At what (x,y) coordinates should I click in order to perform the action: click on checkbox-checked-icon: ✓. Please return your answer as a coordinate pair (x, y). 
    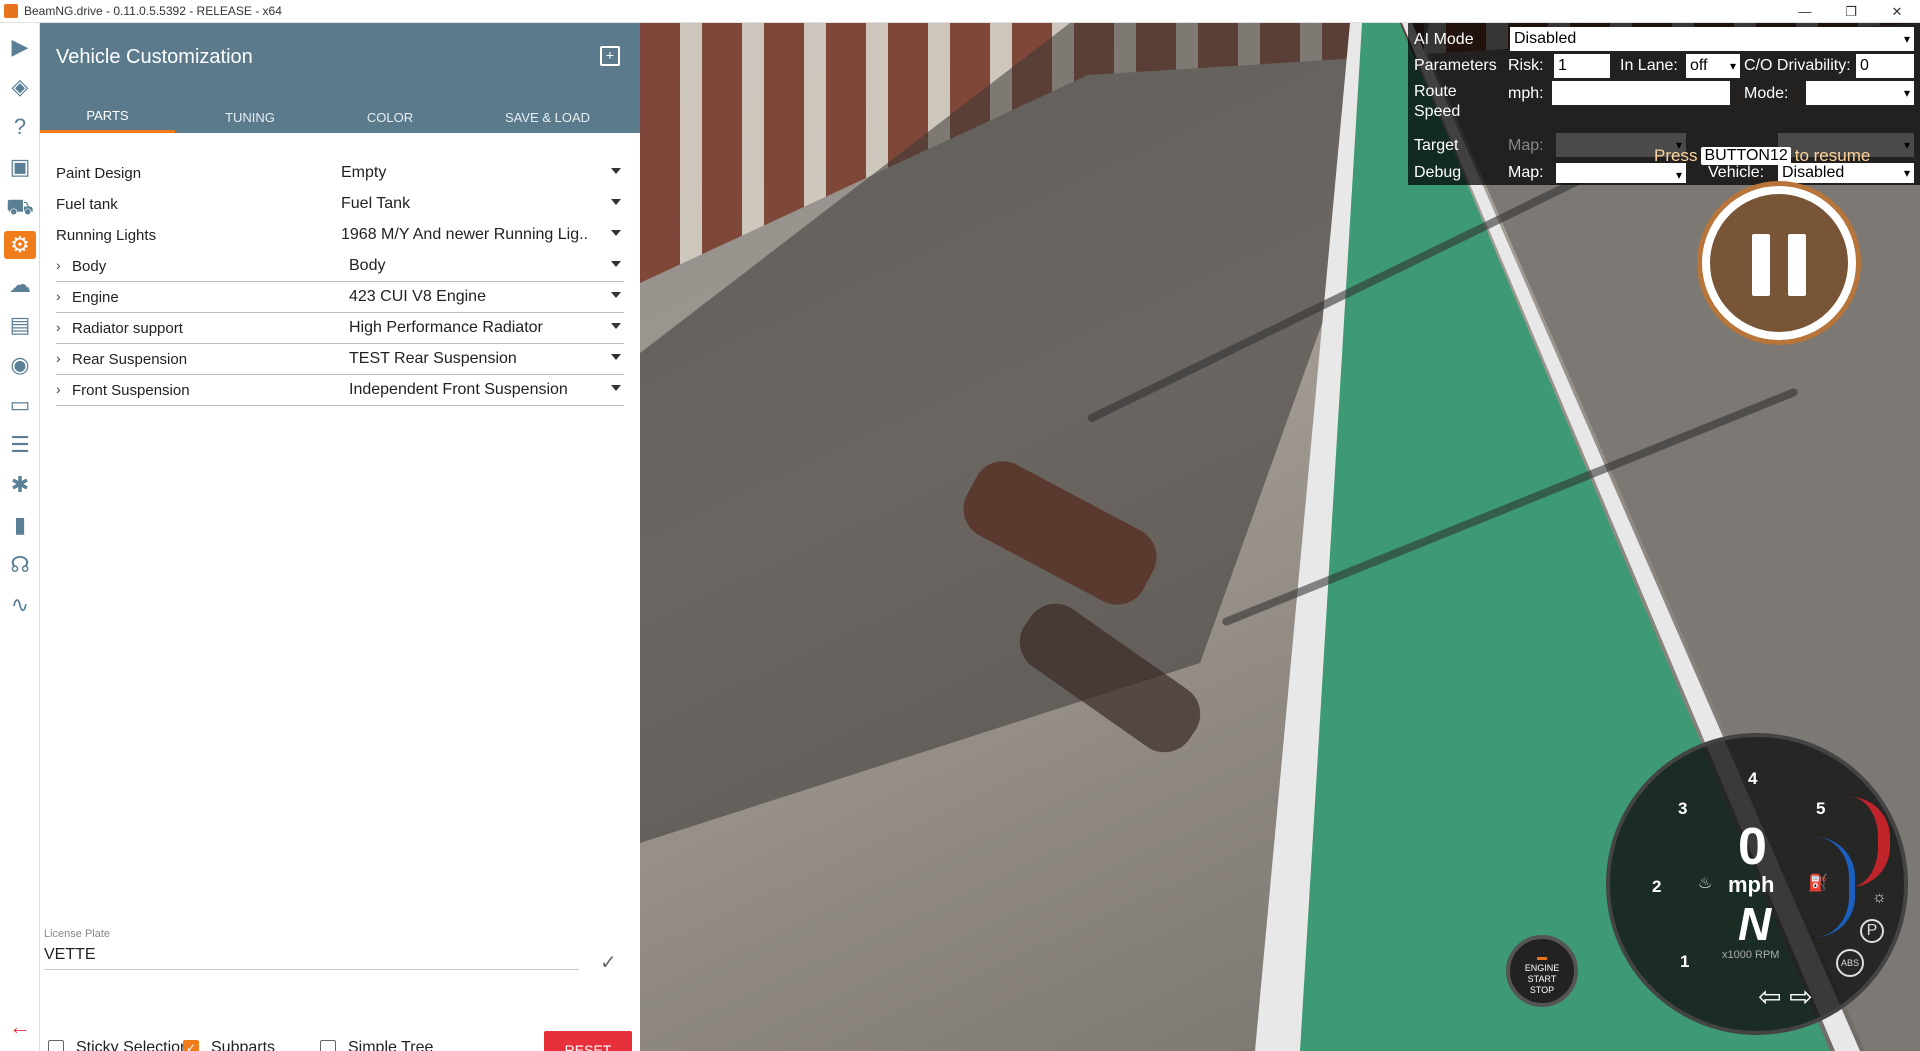
    Looking at the image, I should click on (191, 1045).